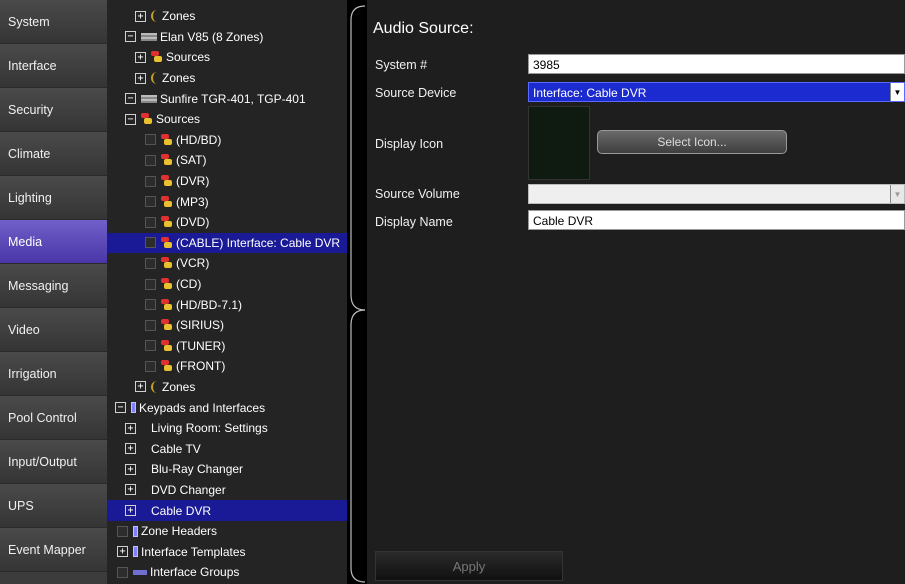 The height and width of the screenshot is (584, 905). What do you see at coordinates (193, 181) in the screenshot?
I see `tree-row-label: (DVR)` at bounding box center [193, 181].